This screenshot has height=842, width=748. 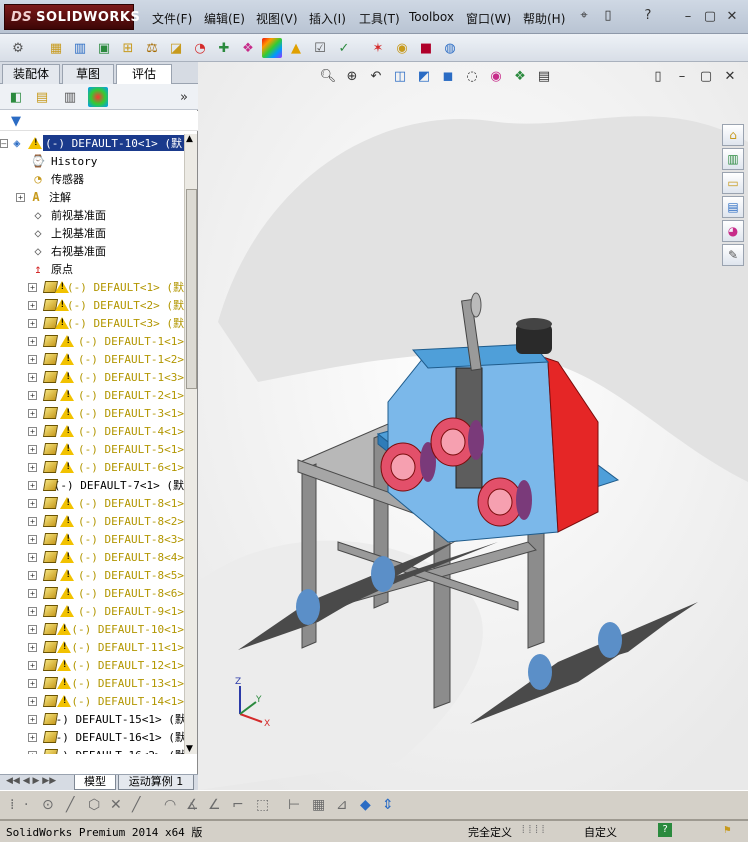 I want to click on menu-tools: 工具(T), so click(x=379, y=18).